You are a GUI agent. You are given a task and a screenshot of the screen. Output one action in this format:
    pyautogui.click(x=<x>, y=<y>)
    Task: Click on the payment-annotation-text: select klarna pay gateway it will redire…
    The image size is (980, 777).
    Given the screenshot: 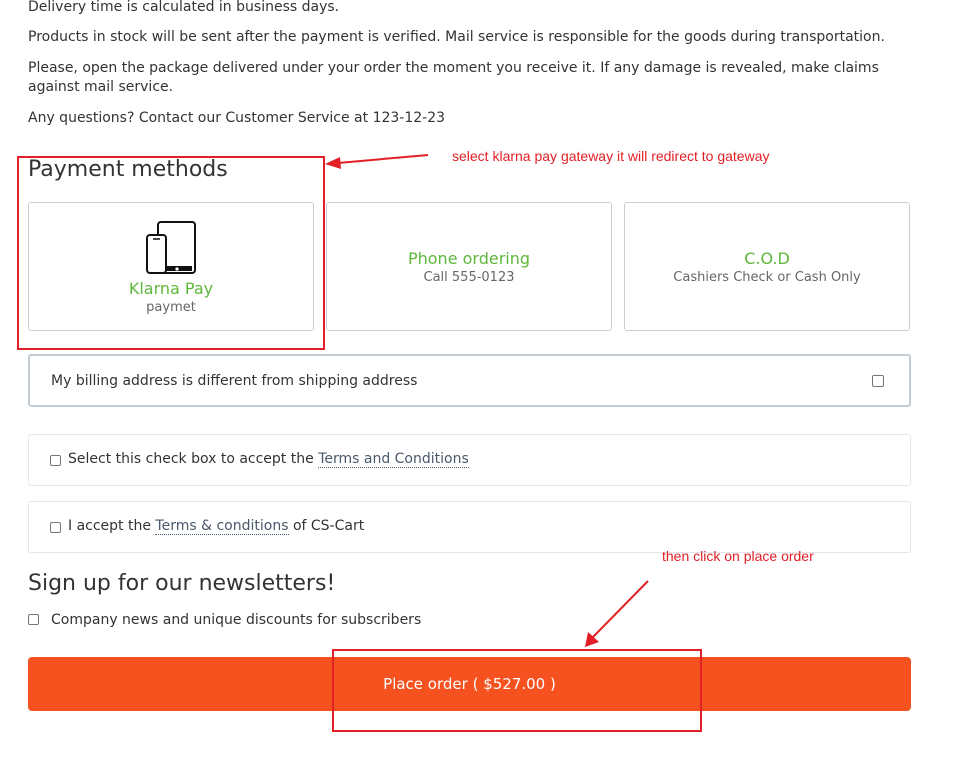 What is the action you would take?
    pyautogui.click(x=611, y=156)
    